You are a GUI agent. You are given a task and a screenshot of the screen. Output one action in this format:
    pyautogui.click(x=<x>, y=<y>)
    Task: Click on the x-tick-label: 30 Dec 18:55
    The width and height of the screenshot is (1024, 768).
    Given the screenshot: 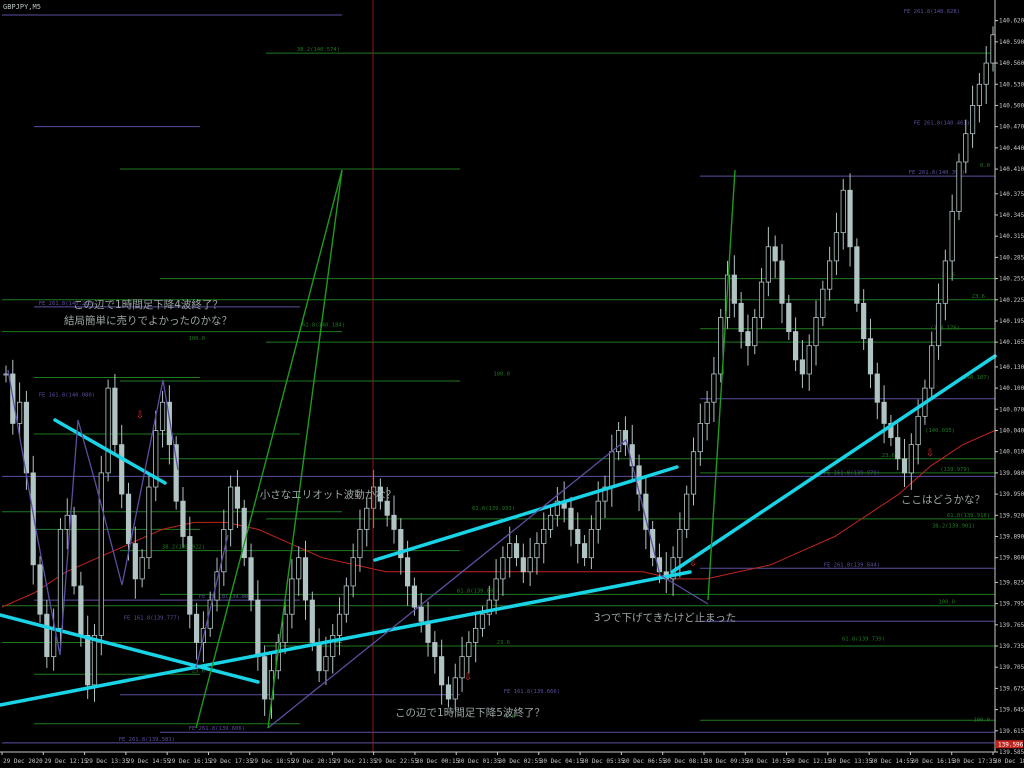 What is the action you would take?
    pyautogui.click(x=1009, y=761)
    